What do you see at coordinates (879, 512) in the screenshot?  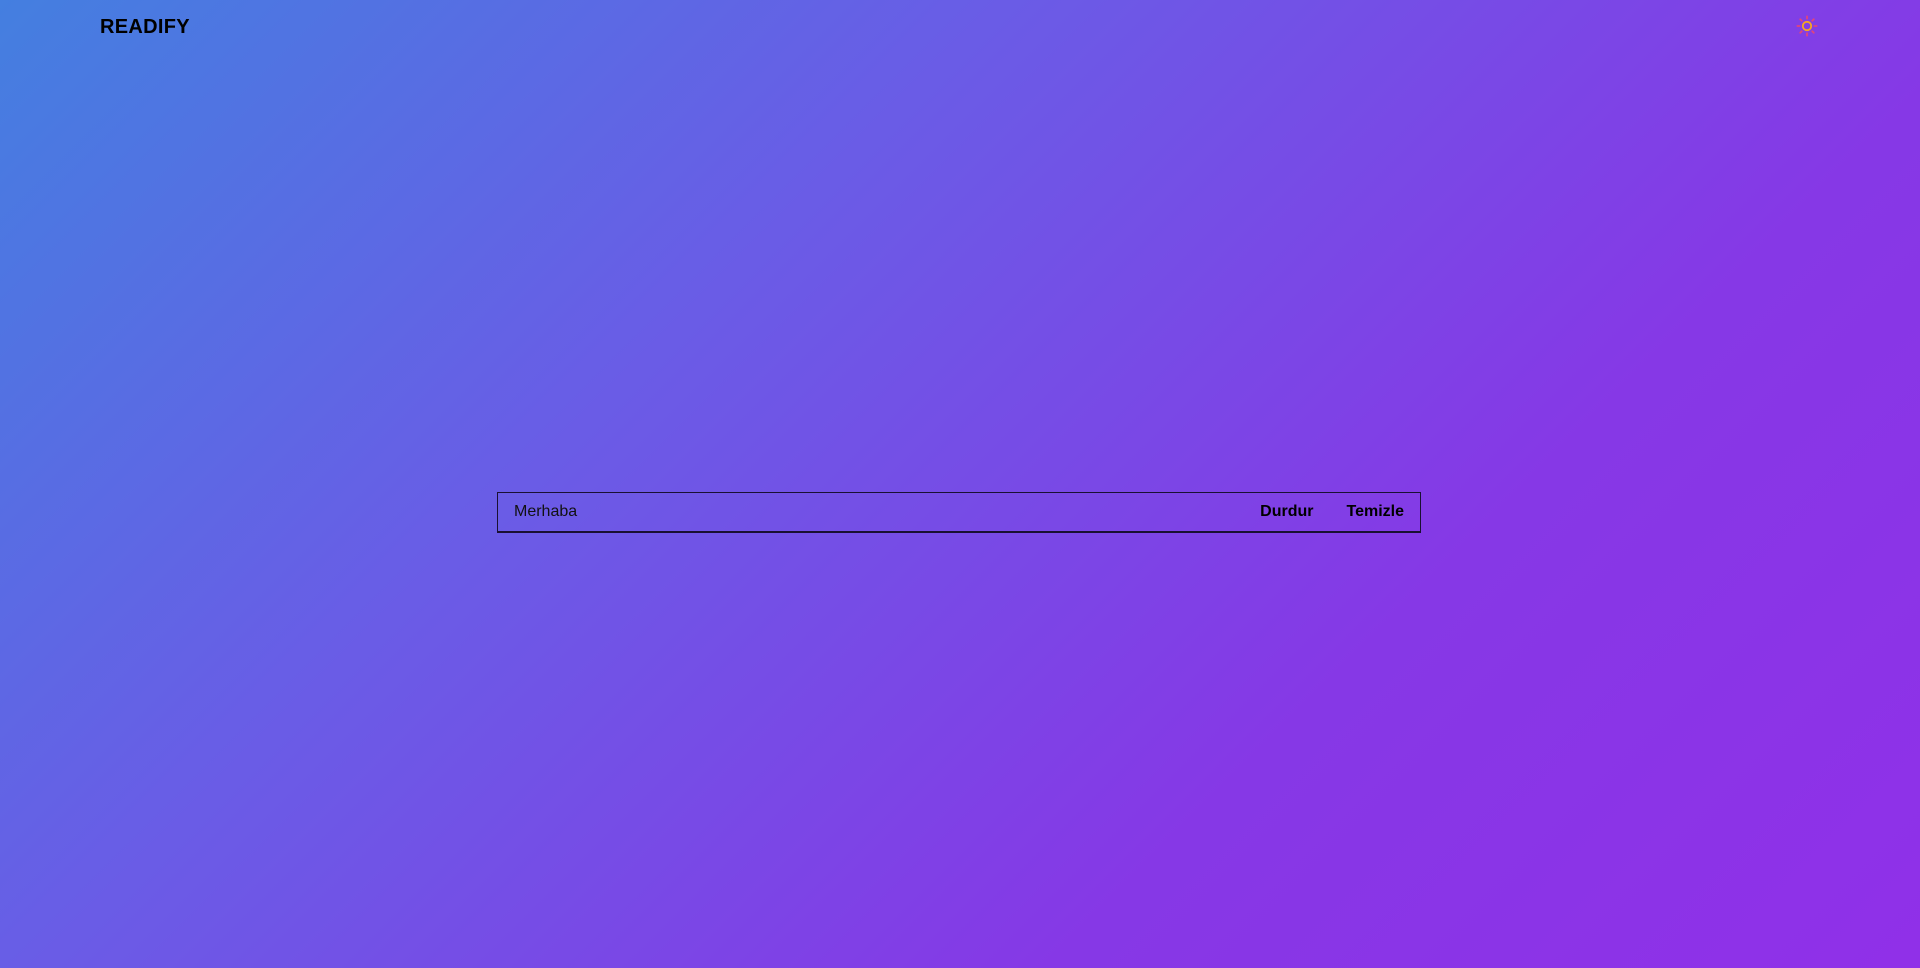 I see `reader-text-field: Merhaba` at bounding box center [879, 512].